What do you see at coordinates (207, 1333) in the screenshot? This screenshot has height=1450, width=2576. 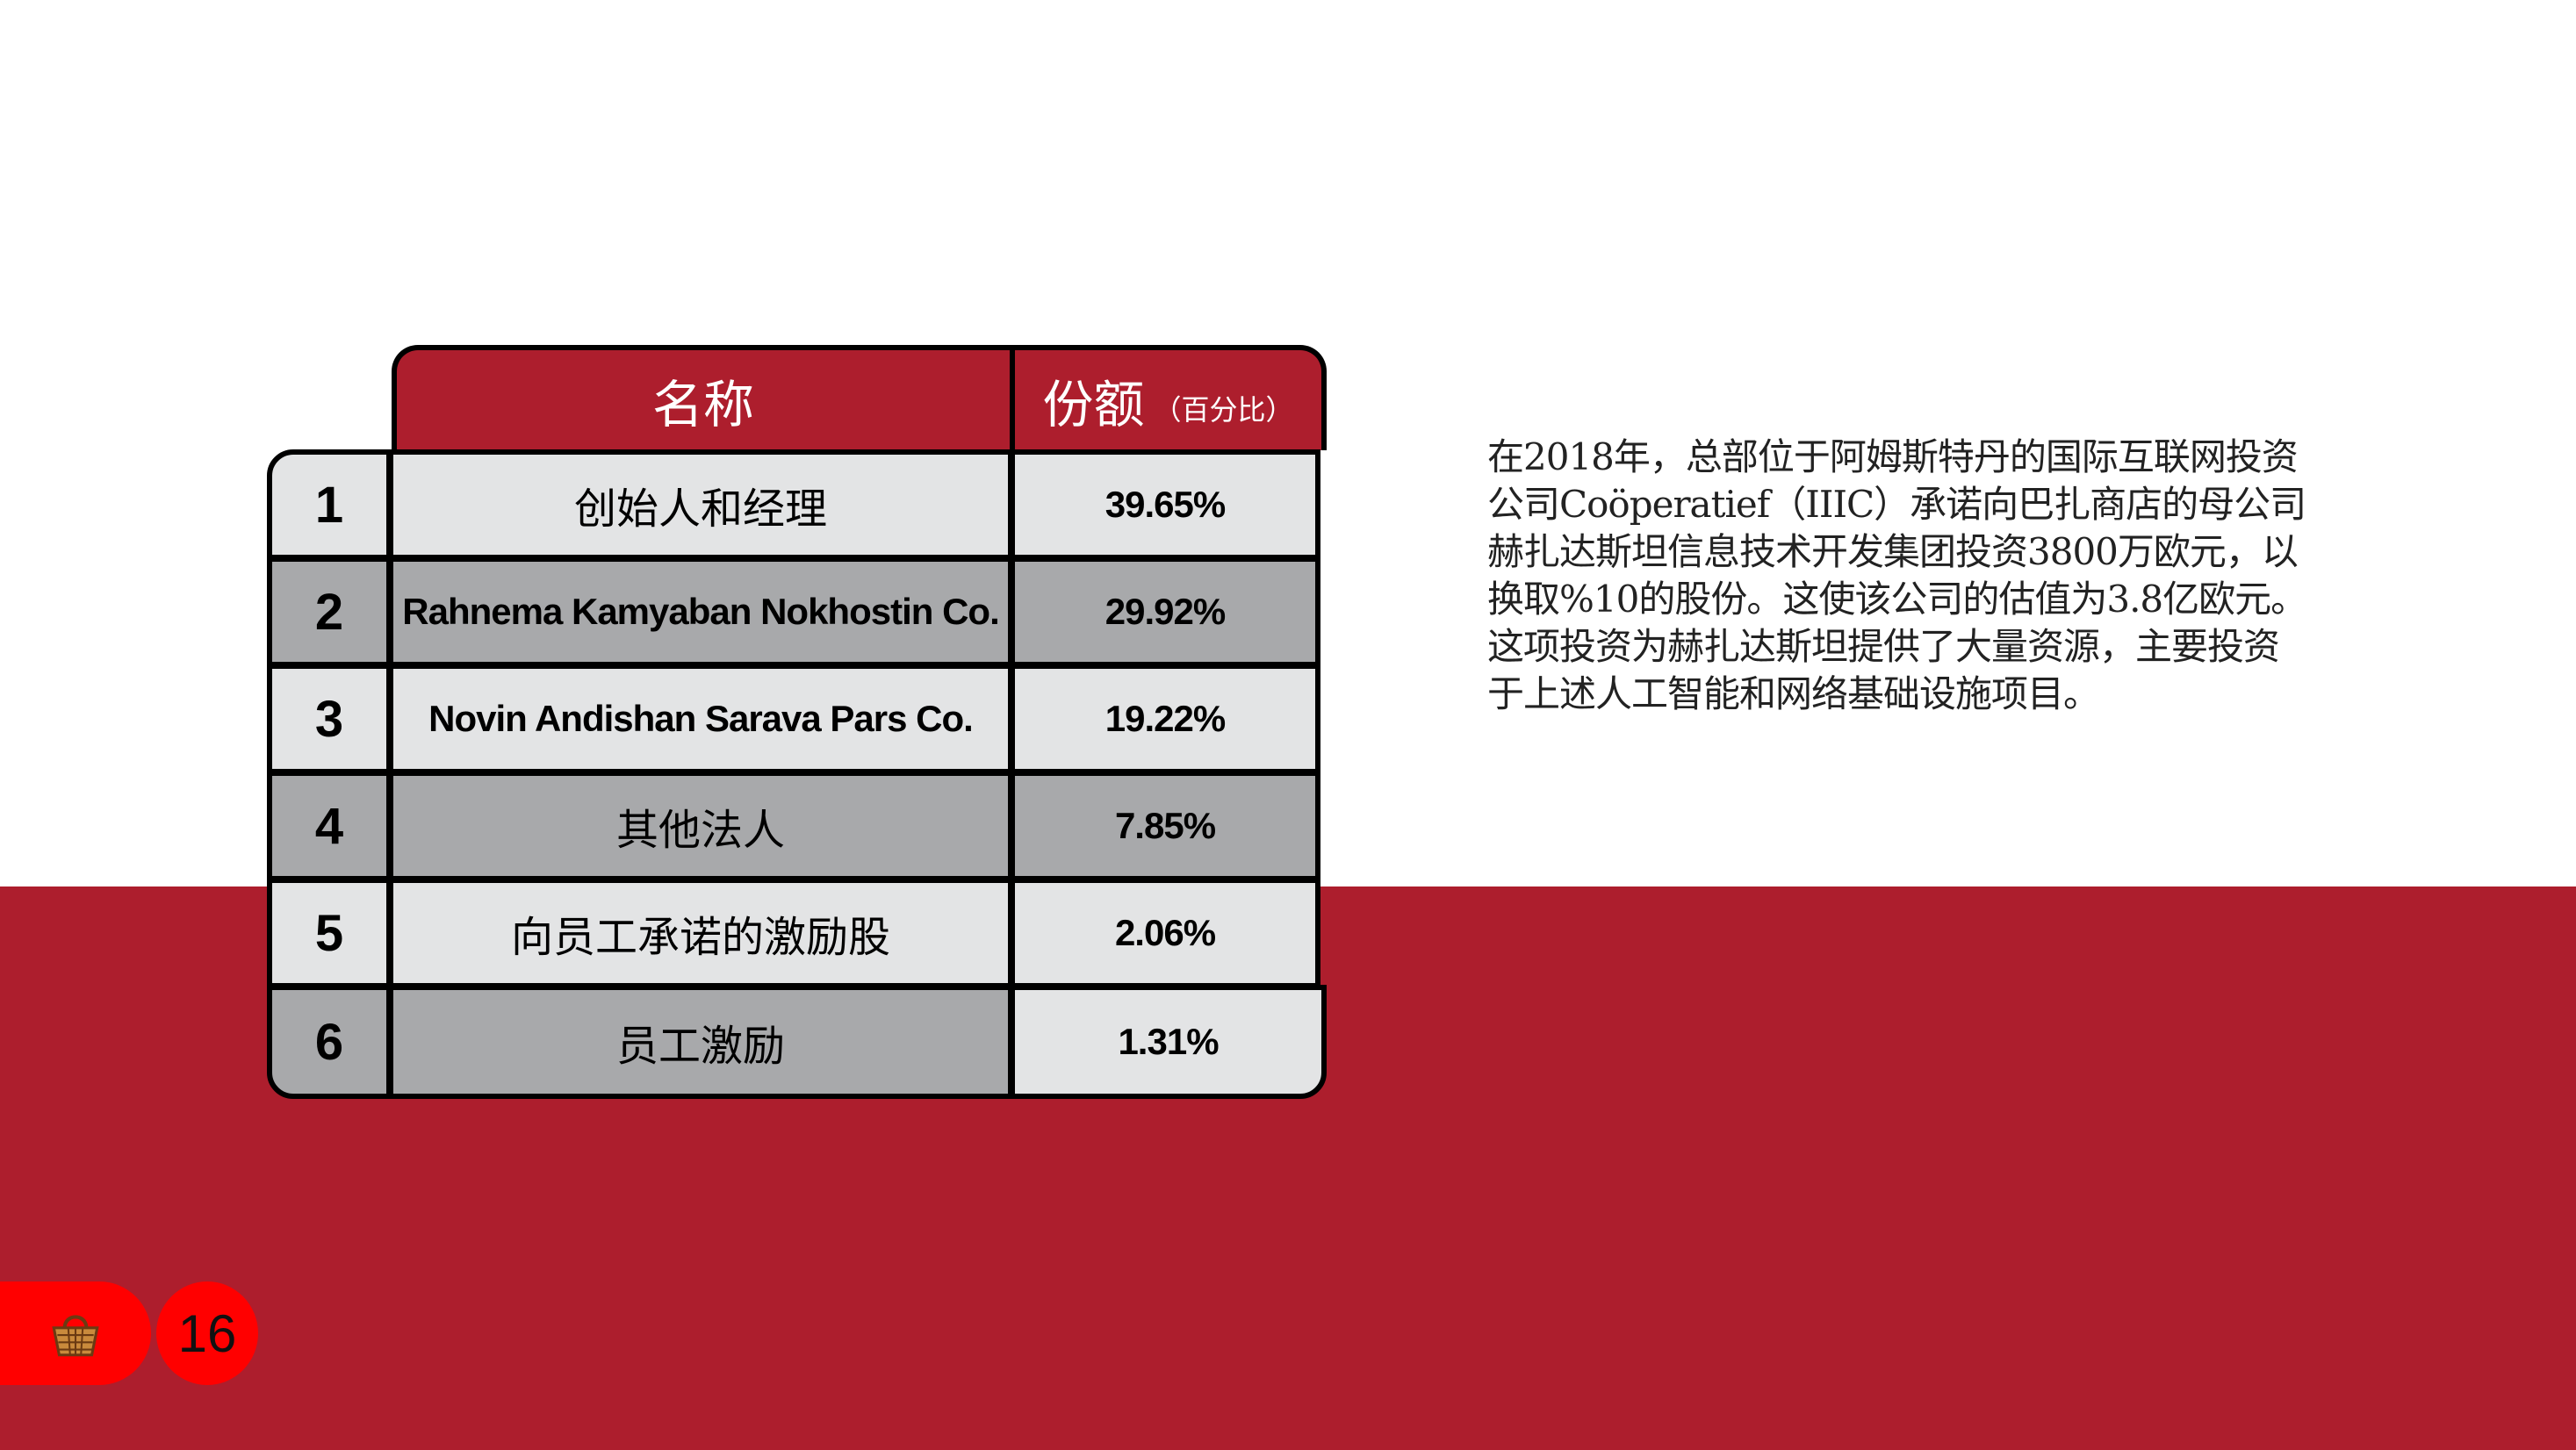 I see `page-number: 16` at bounding box center [207, 1333].